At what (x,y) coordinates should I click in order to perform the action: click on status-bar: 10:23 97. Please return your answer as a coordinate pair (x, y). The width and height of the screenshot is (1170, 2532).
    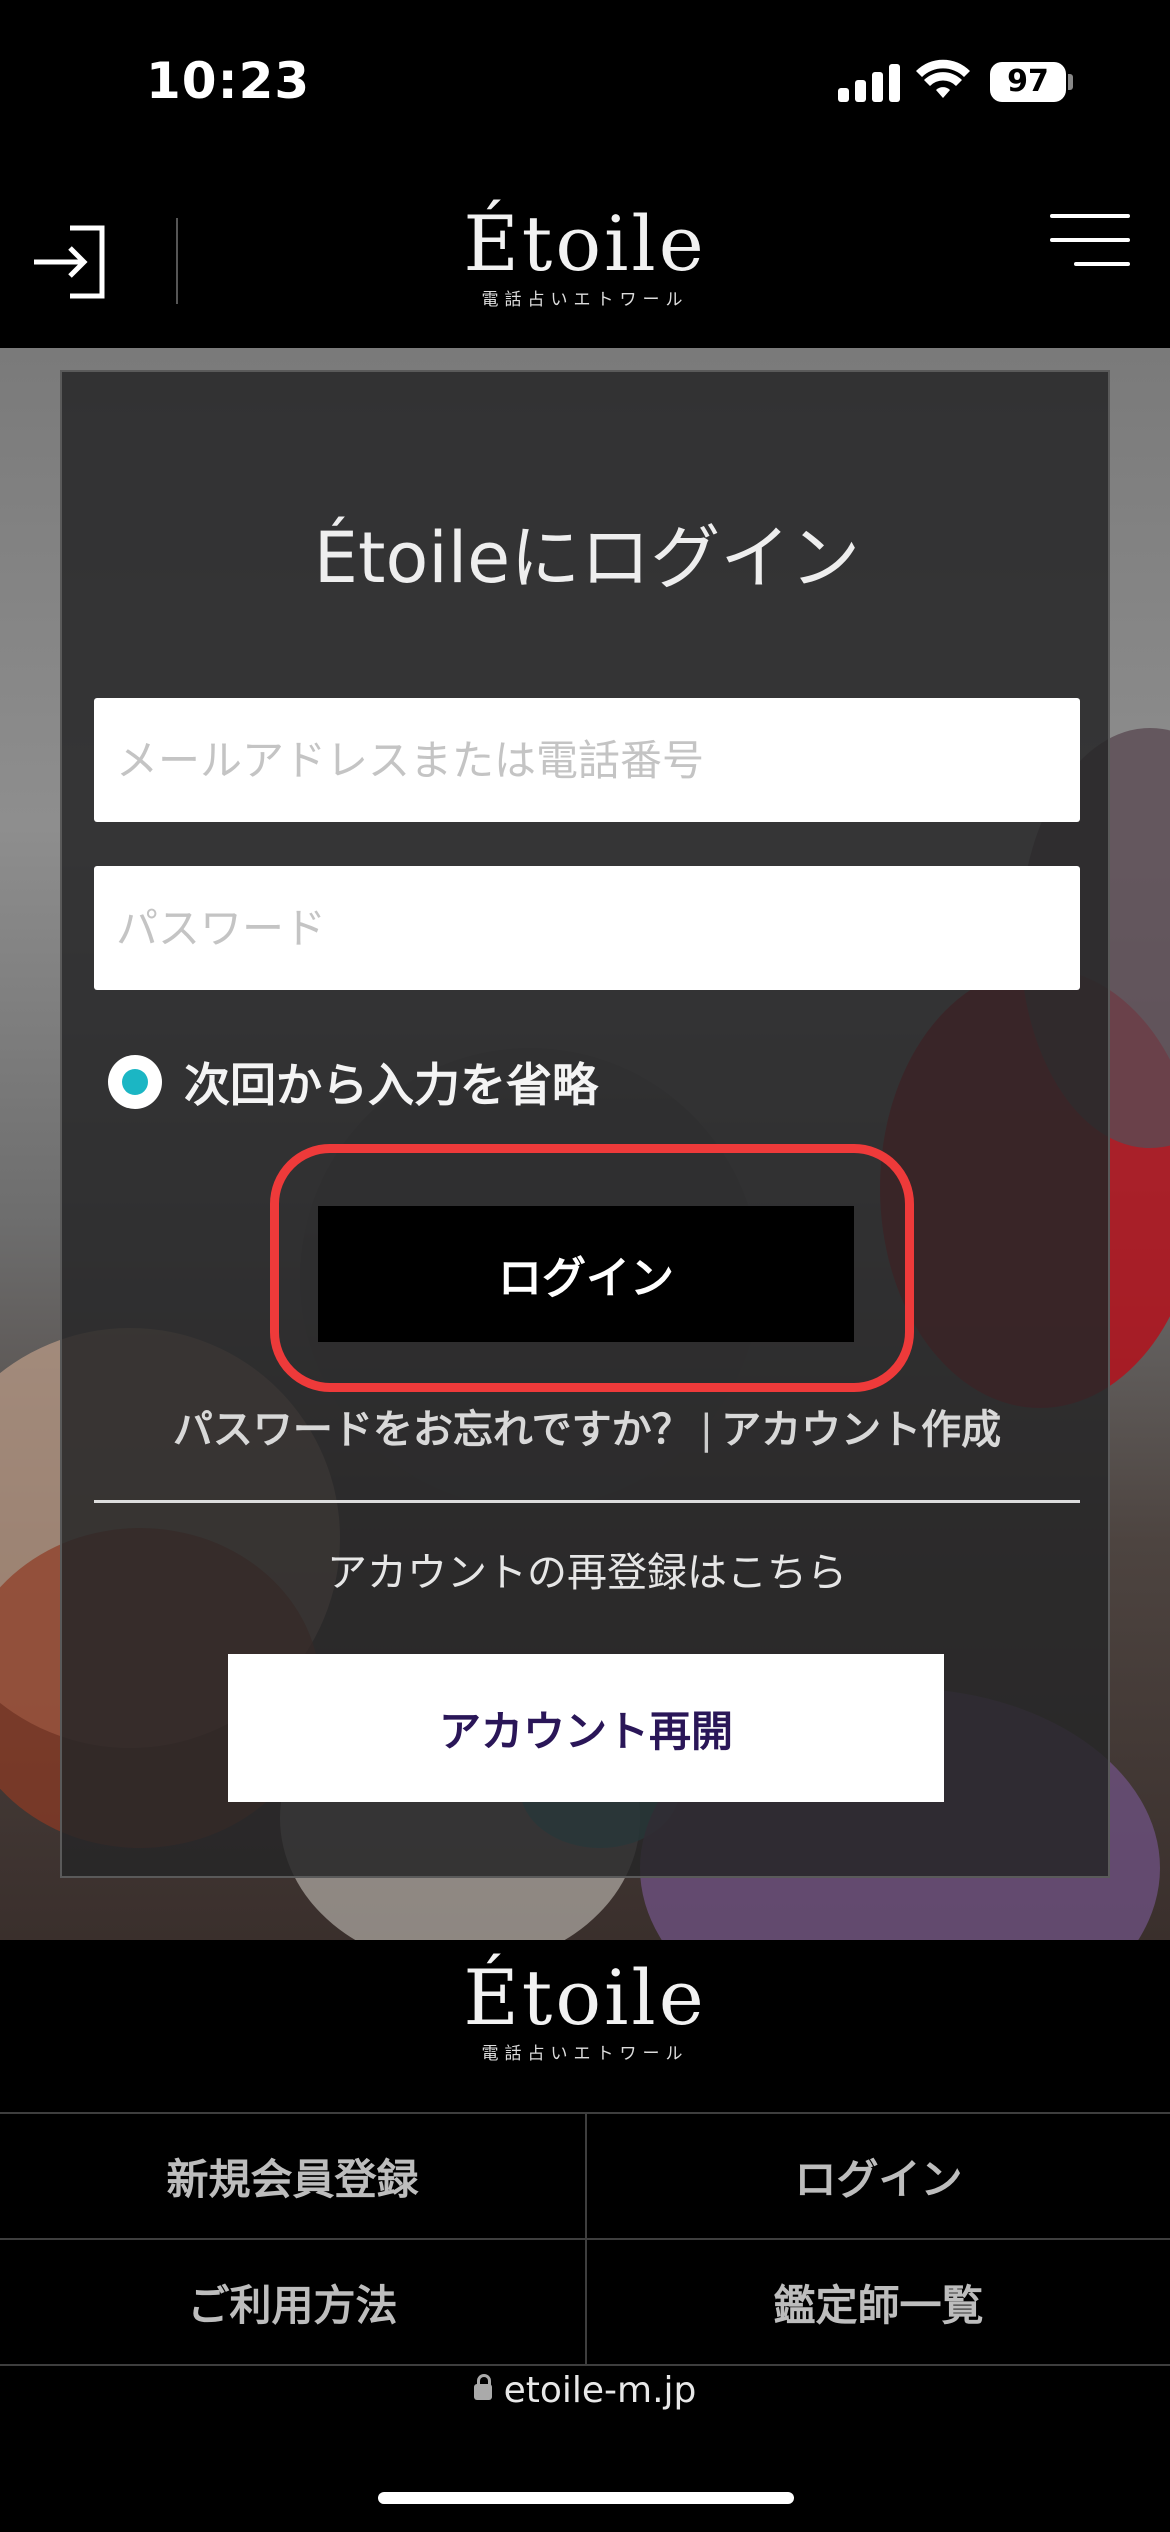
    Looking at the image, I should click on (585, 85).